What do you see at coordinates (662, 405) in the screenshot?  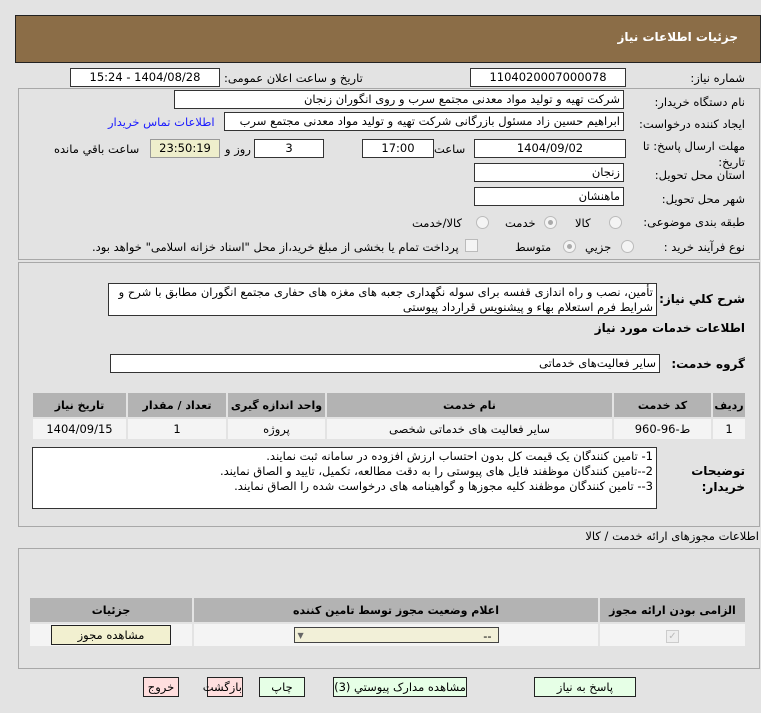 I see `col-code: کد خدمت` at bounding box center [662, 405].